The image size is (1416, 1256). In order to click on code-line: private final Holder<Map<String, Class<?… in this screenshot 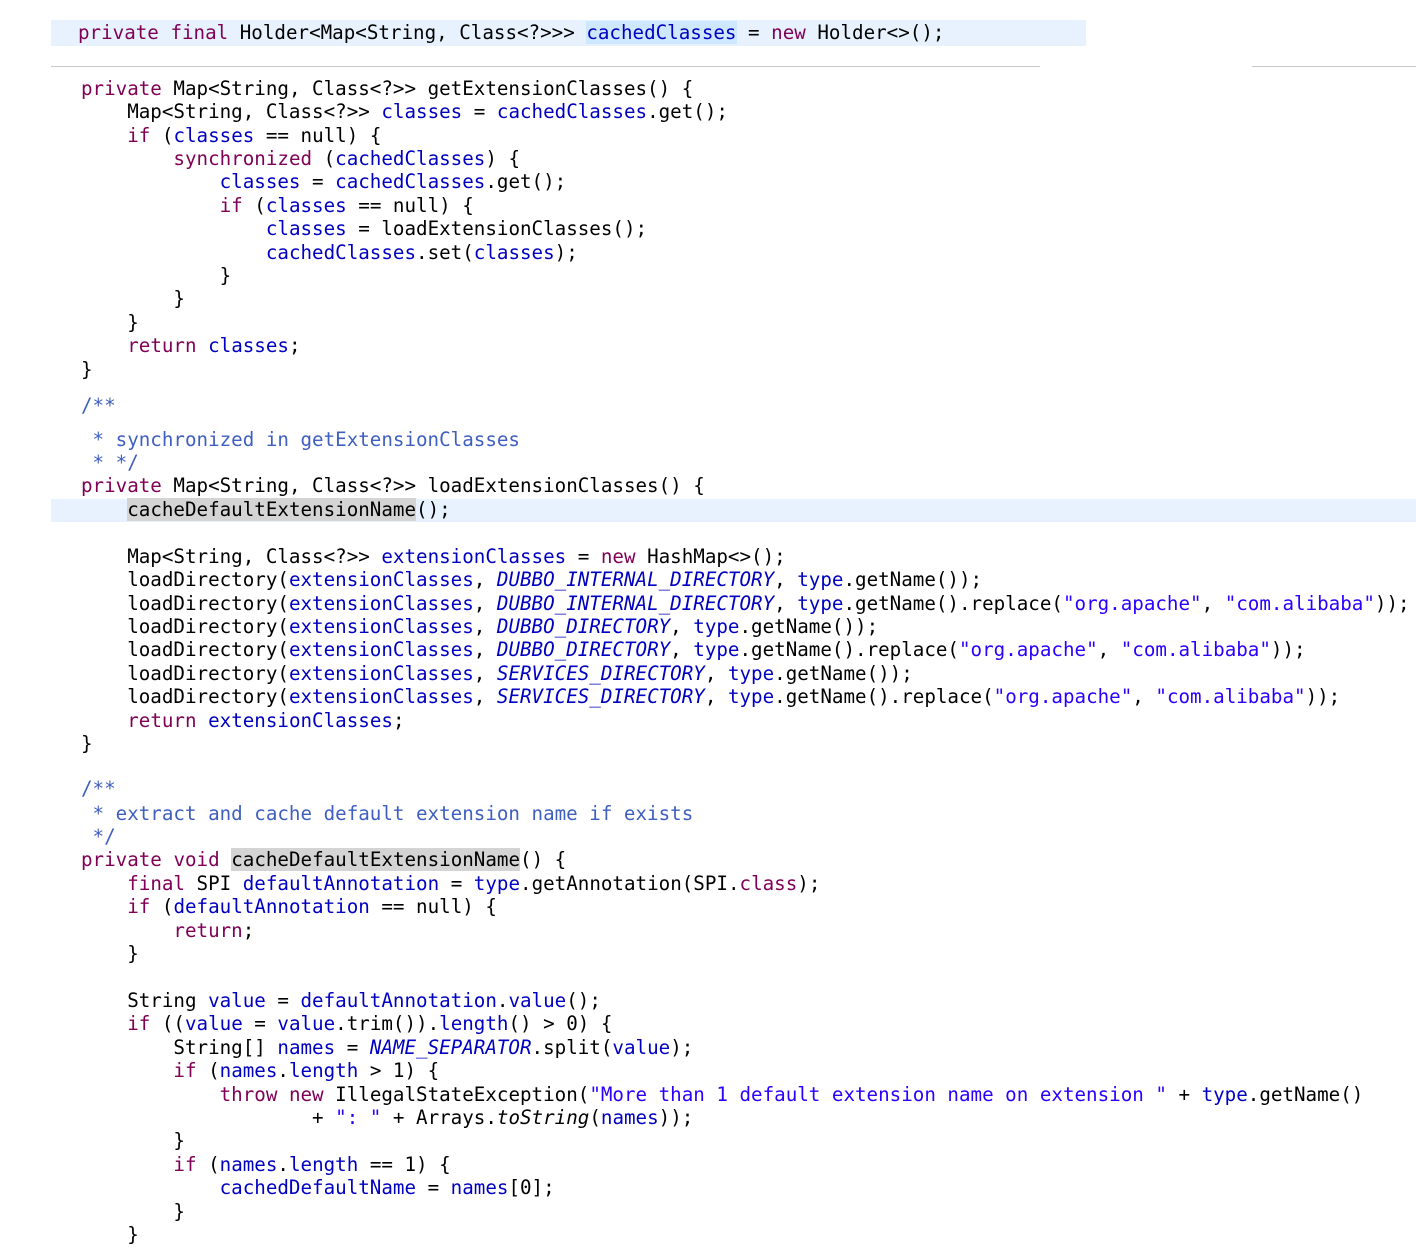, I will do `click(511, 32)`.